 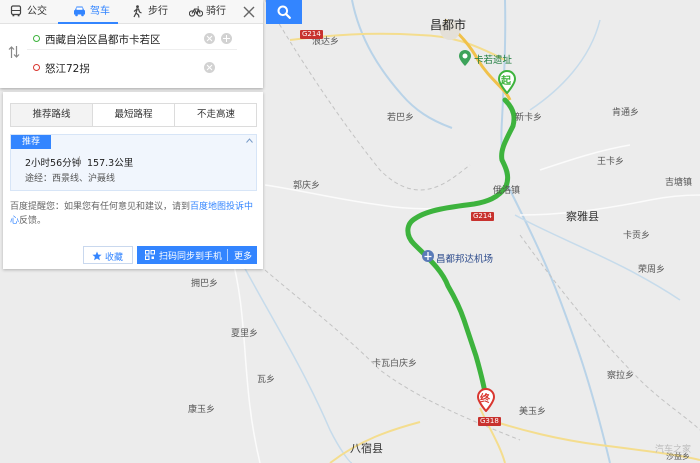 I want to click on tab-bike-label: 骑行, so click(x=216, y=11).